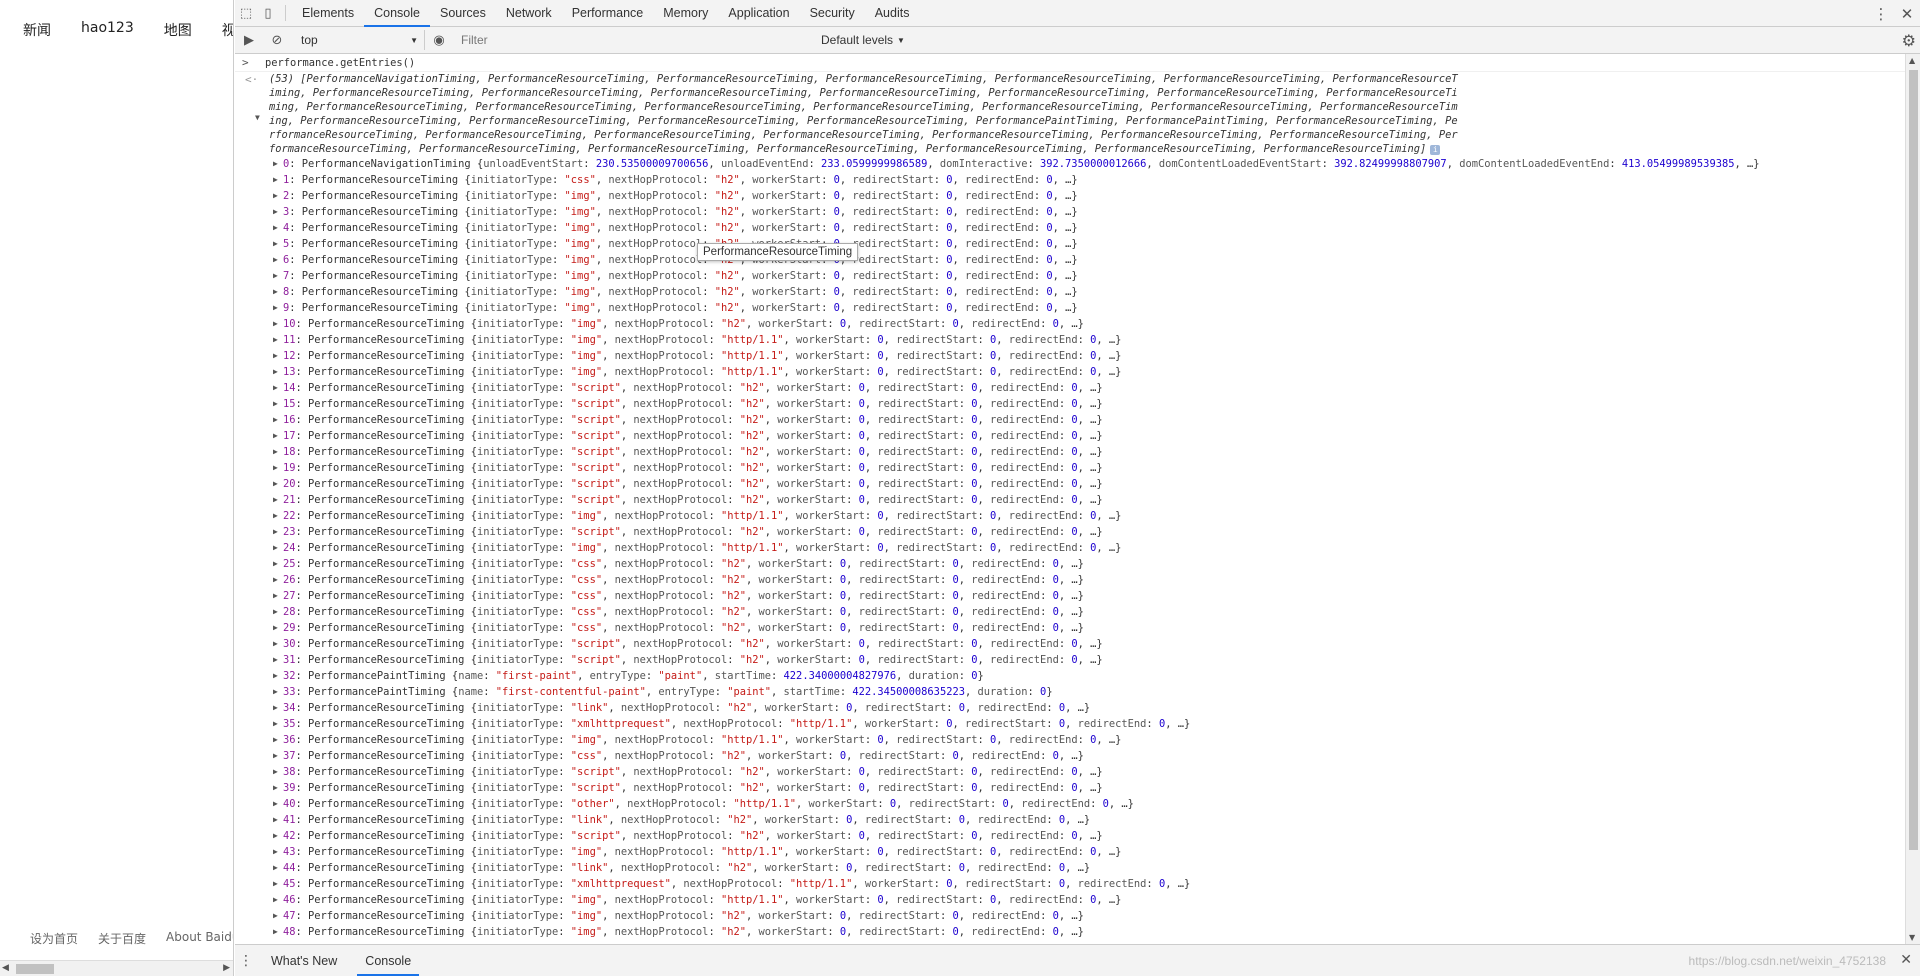 This screenshot has width=1920, height=976. Describe the element at coordinates (397, 13) in the screenshot. I see `tab-console: Console` at that location.